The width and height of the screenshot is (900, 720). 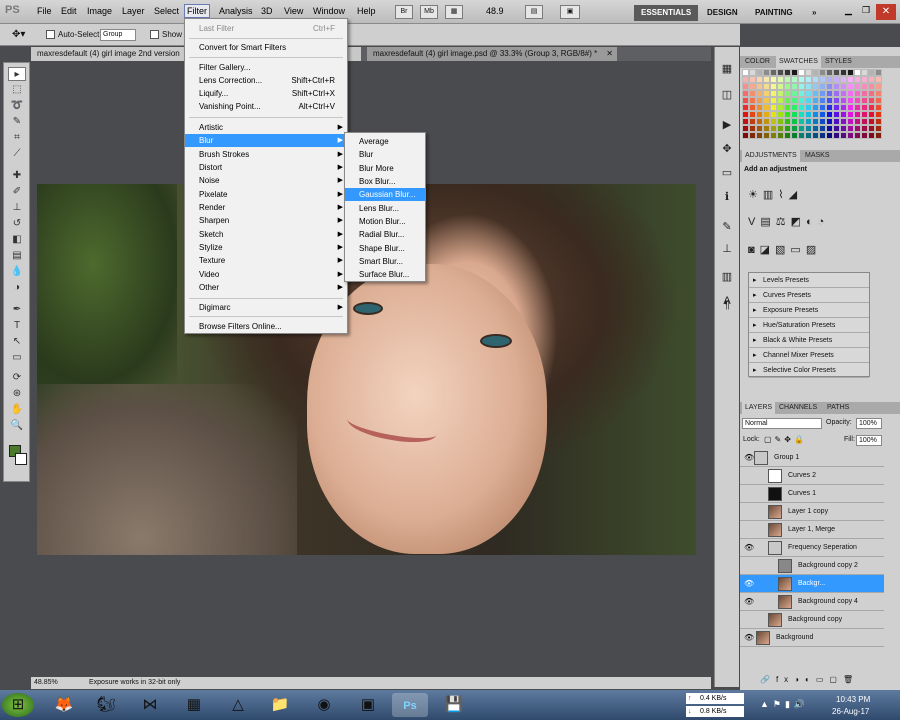 I want to click on monitor-icon: ▣, so click(x=368, y=705).